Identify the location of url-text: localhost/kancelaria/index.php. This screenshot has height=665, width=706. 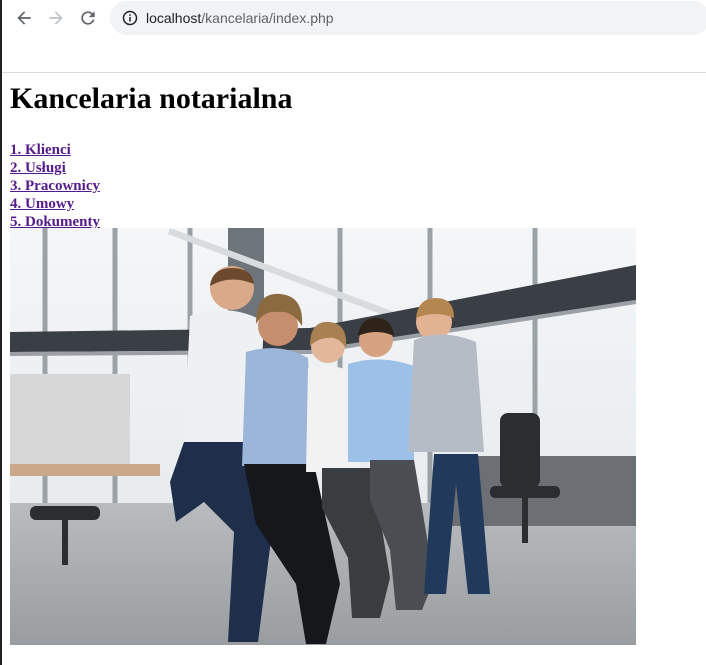
(240, 18).